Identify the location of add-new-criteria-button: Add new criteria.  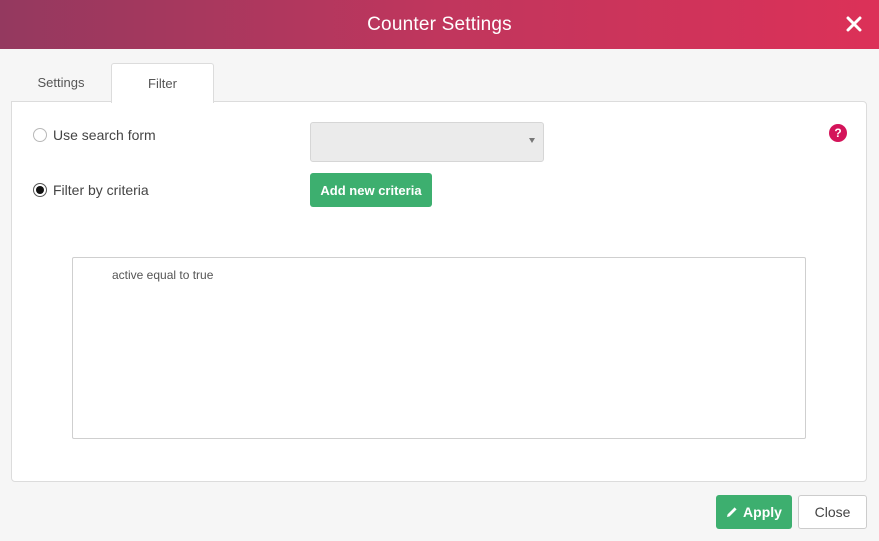
(371, 190).